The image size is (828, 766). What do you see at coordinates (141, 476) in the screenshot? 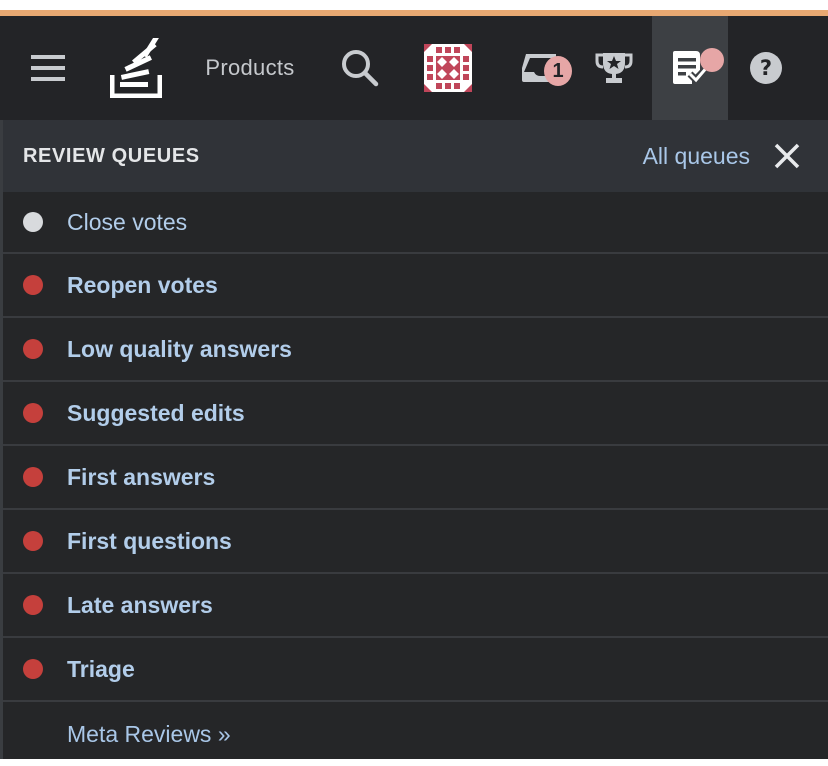
I see `queue-label: First answers` at bounding box center [141, 476].